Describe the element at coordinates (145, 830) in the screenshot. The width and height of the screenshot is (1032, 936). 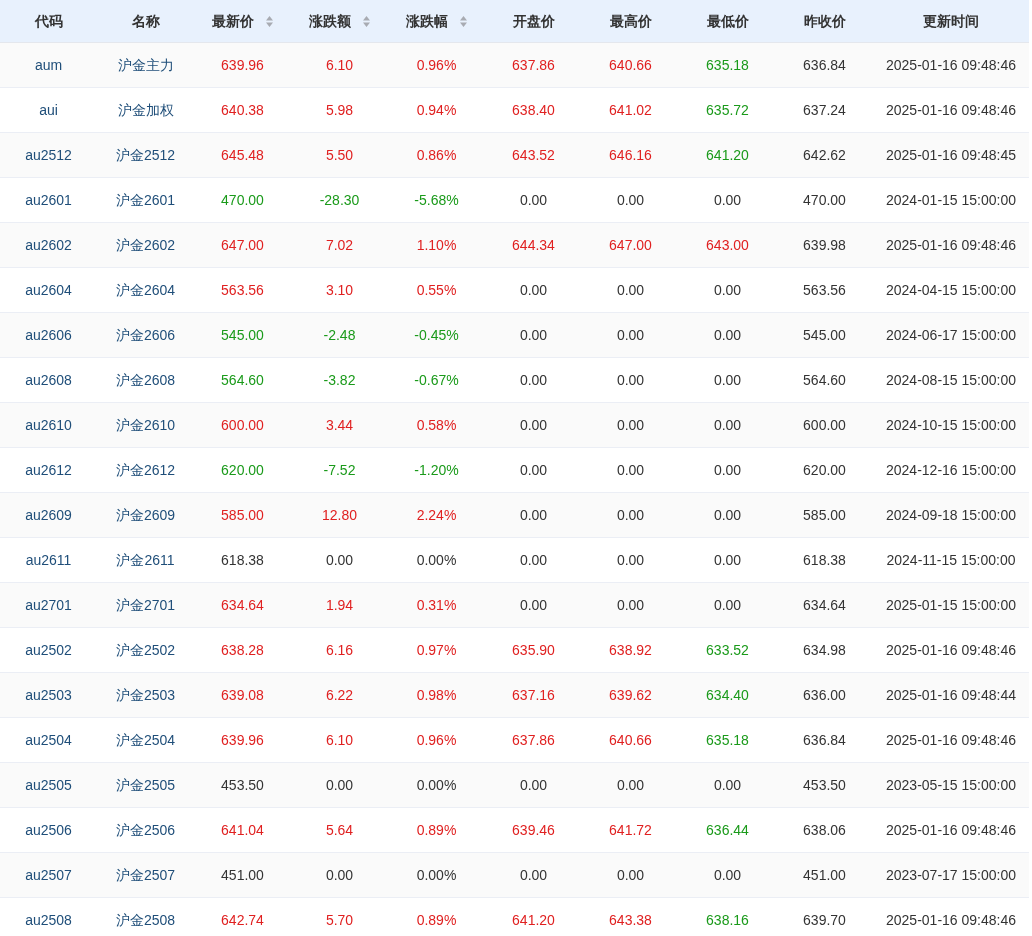
I see `contract-name: 沪金2506` at that location.